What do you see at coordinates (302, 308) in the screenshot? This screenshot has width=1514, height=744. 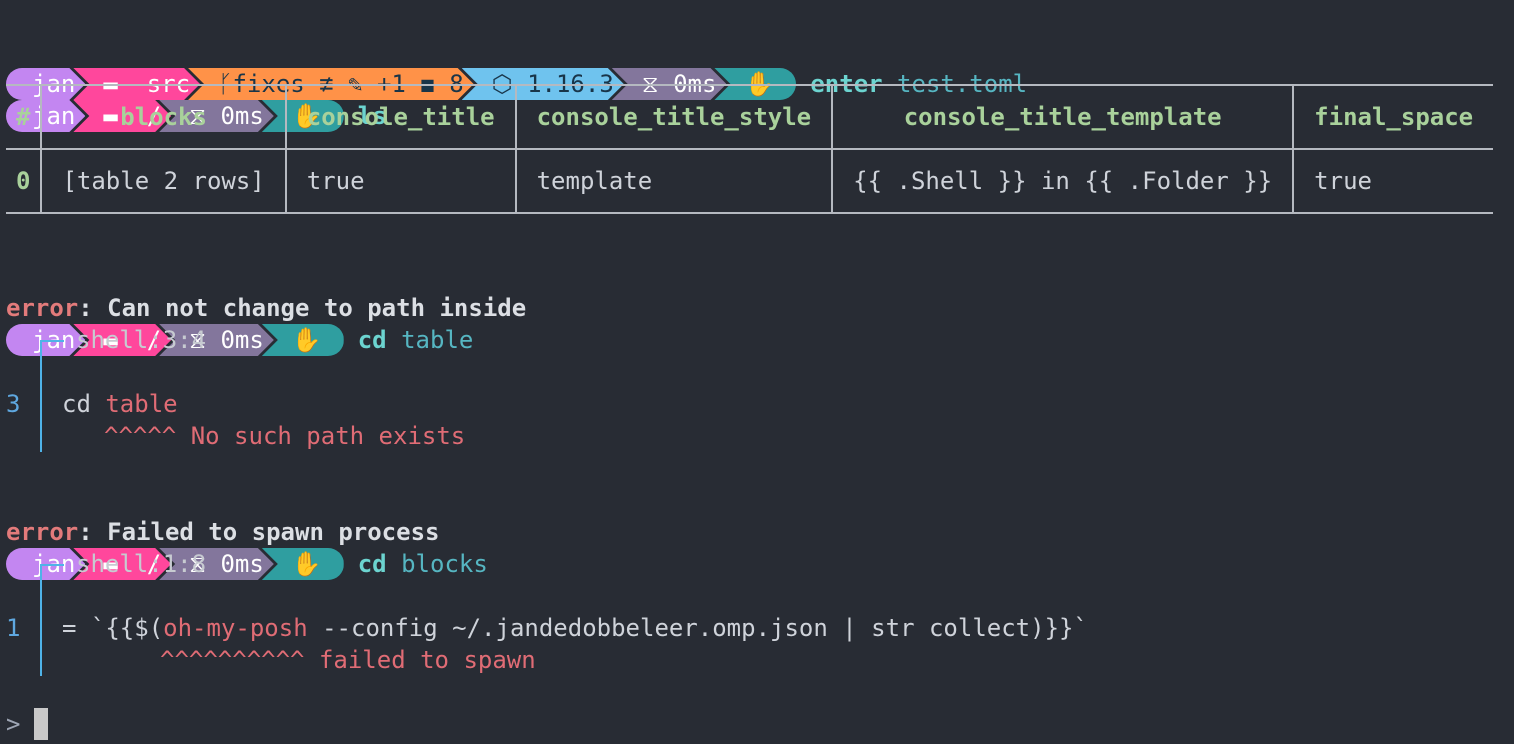 I see `error-message: : Can not change to path inside` at bounding box center [302, 308].